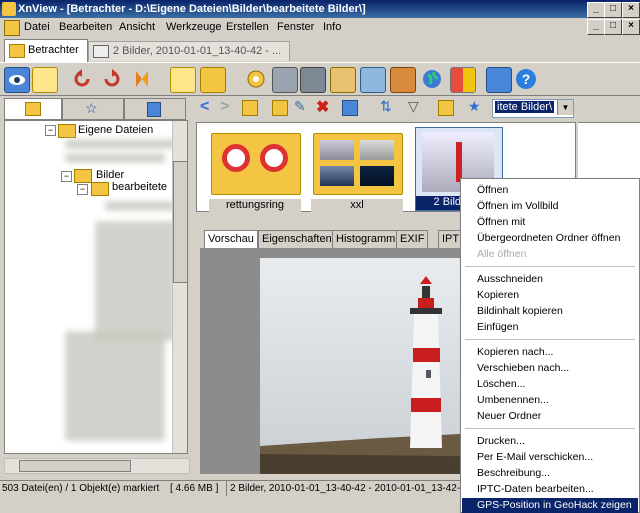  Describe the element at coordinates (250, 108) in the screenshot. I see `parent-folder-icon` at that location.